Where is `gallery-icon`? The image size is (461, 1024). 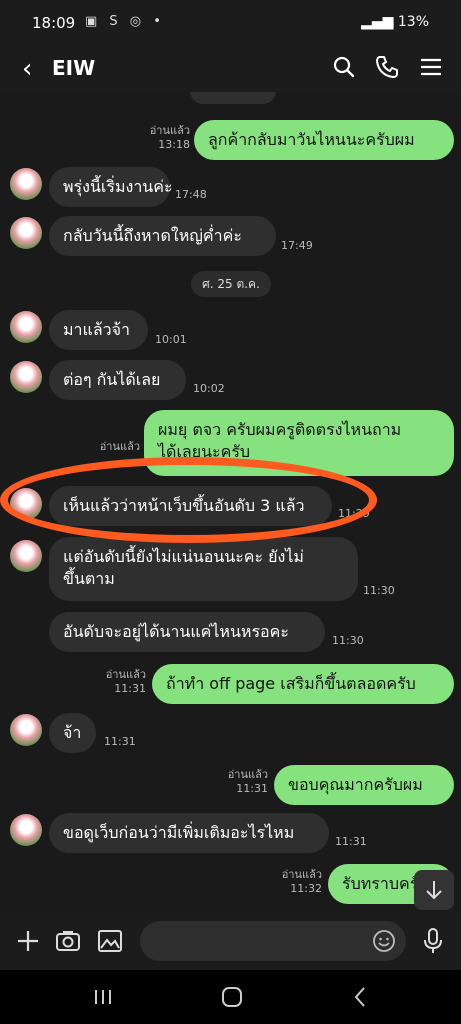
gallery-icon is located at coordinates (110, 941).